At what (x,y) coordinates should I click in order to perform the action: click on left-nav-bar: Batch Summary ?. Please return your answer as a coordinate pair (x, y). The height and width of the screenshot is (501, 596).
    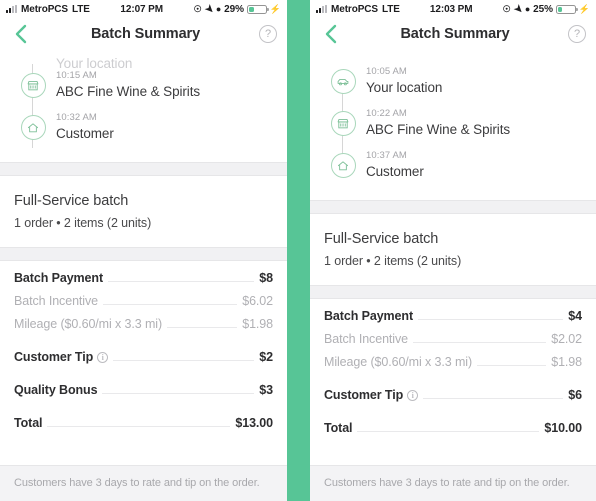
    Looking at the image, I should click on (143, 34).